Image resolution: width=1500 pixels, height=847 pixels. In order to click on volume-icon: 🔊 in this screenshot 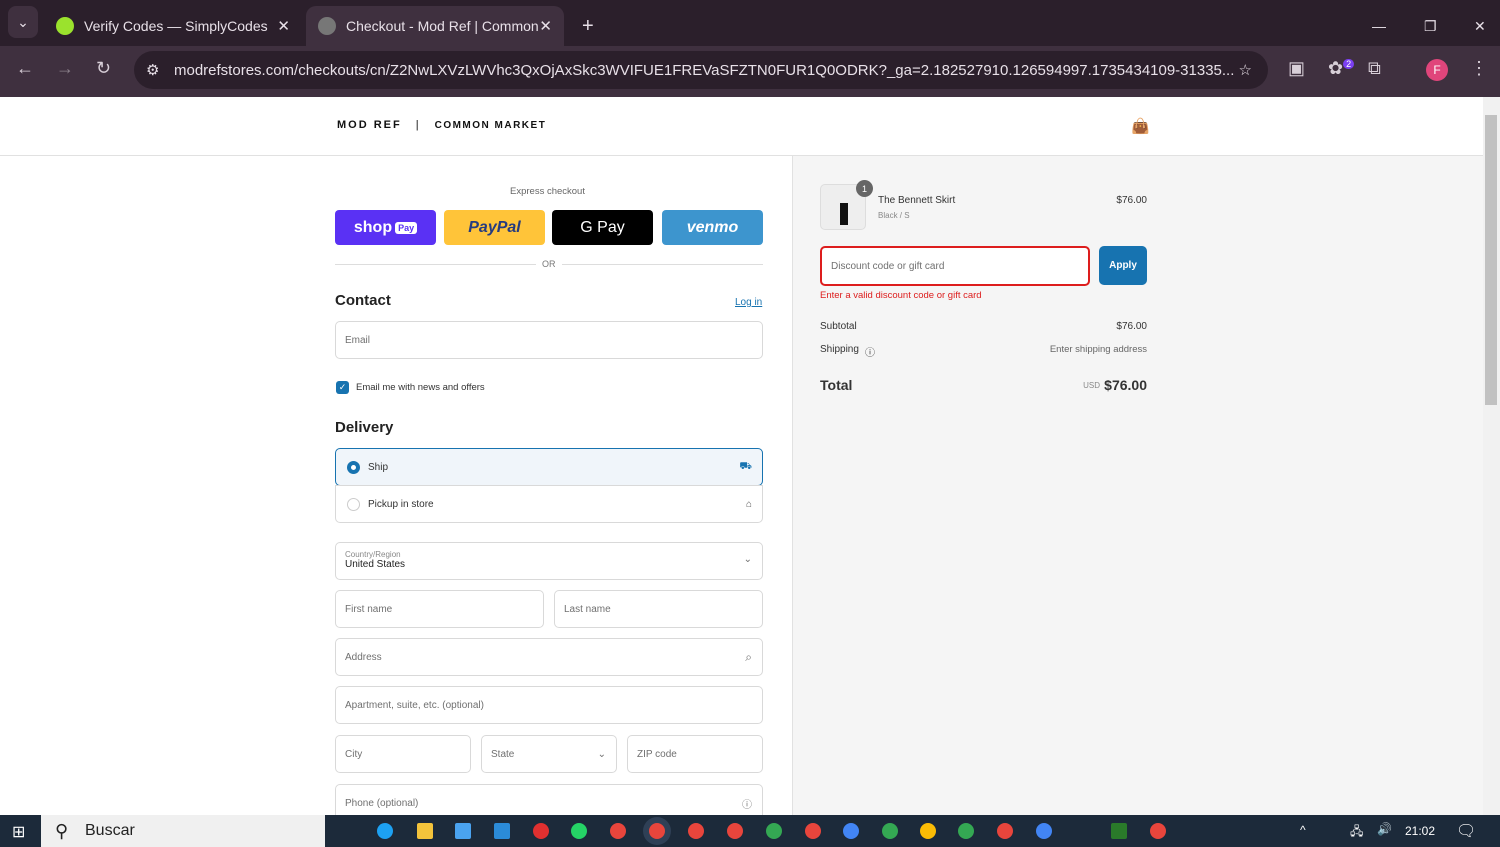, I will do `click(1384, 829)`.